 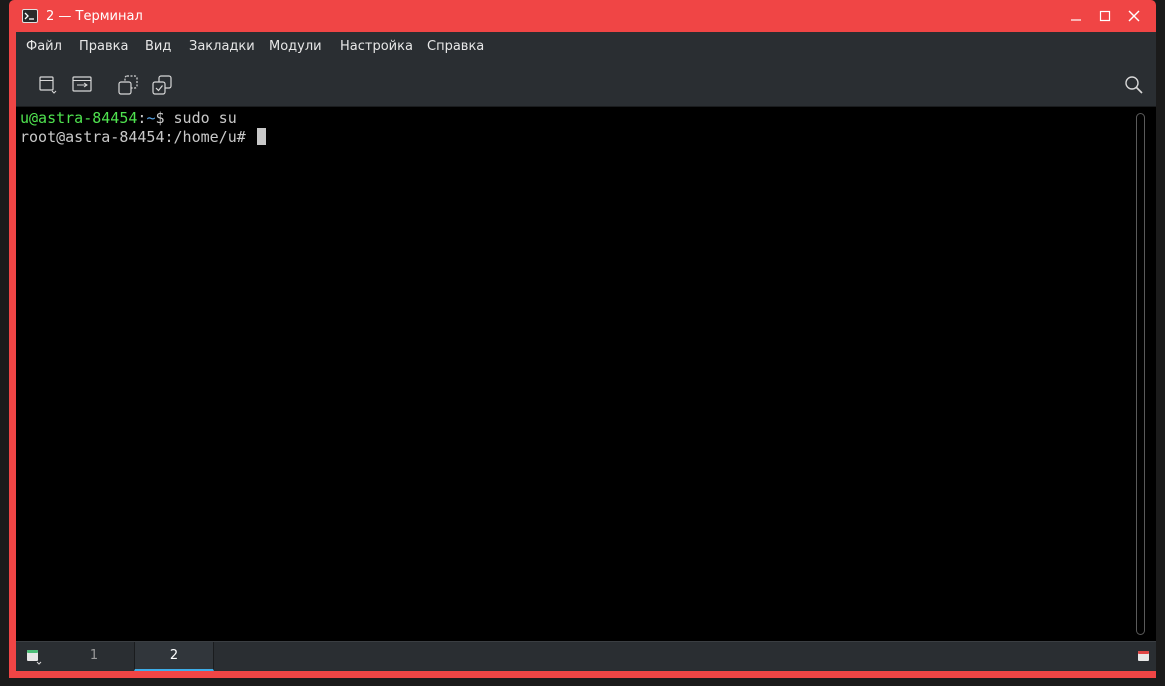 I want to click on minimize-icon, so click(x=1076, y=20).